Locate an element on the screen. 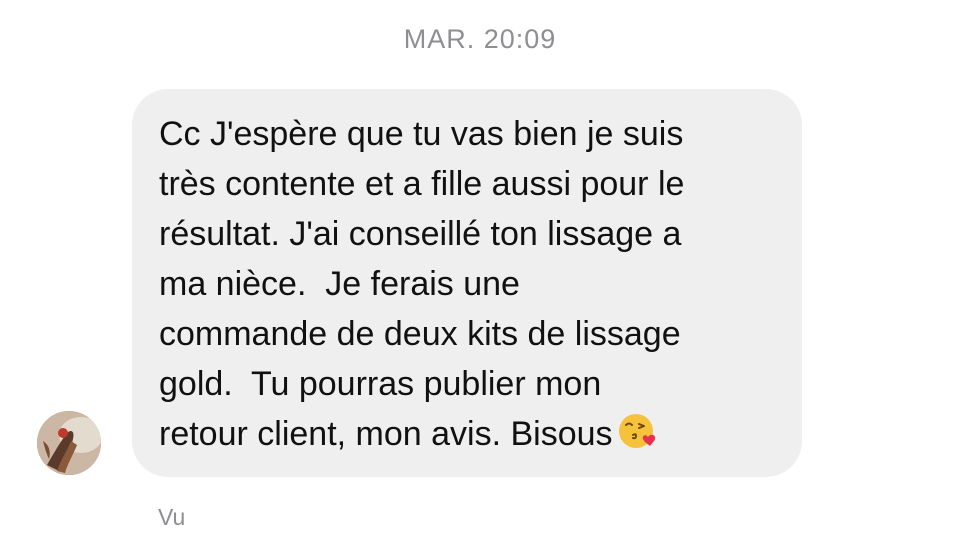  message-line: résultat. J'ai conseillé ton lissage a is located at coordinates (420, 234).